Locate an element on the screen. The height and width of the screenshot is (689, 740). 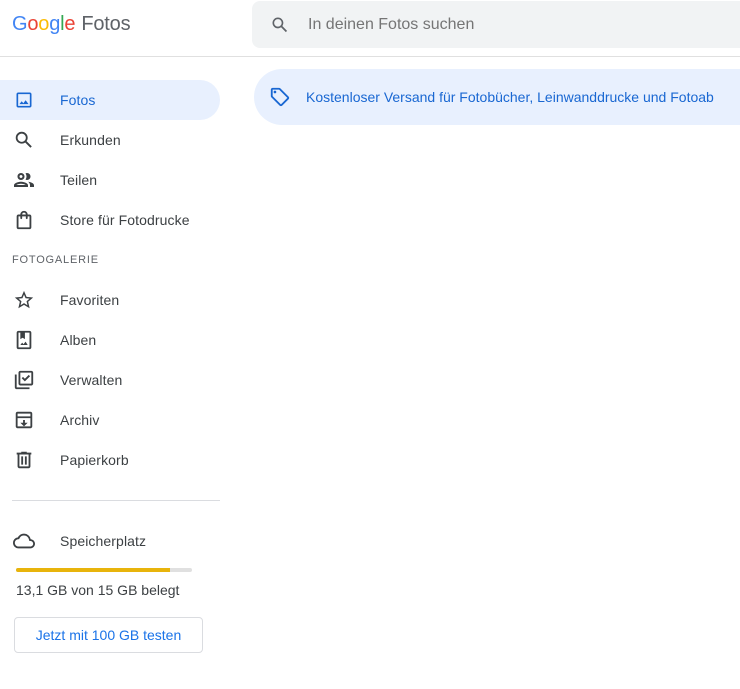
storage-progress-bar is located at coordinates (104, 570).